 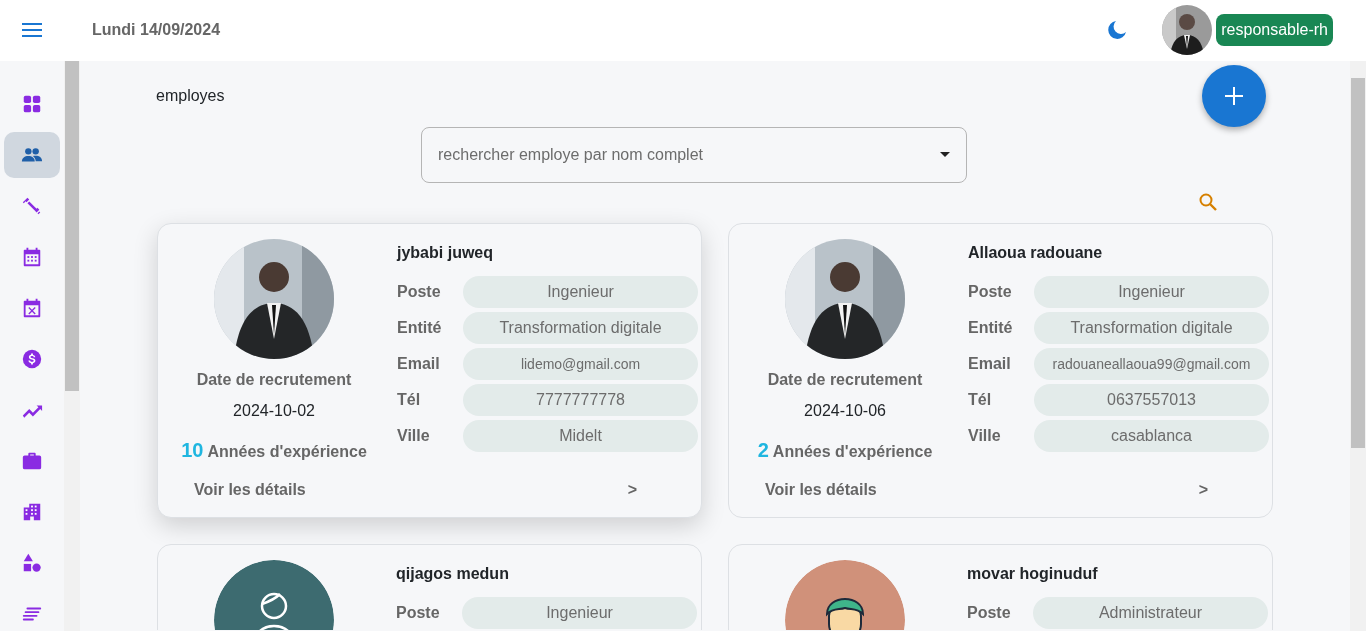 I want to click on moon-icon, so click(x=1117, y=30).